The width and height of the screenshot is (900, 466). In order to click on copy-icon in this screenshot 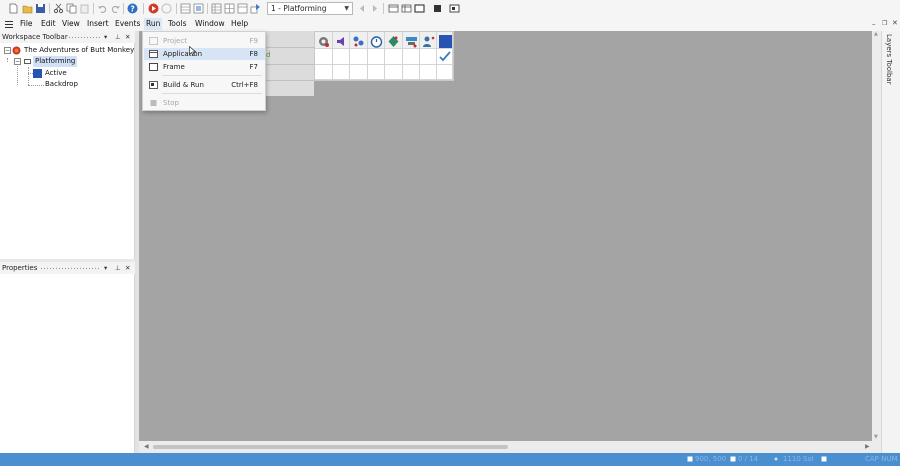, I will do `click(71, 8)`.